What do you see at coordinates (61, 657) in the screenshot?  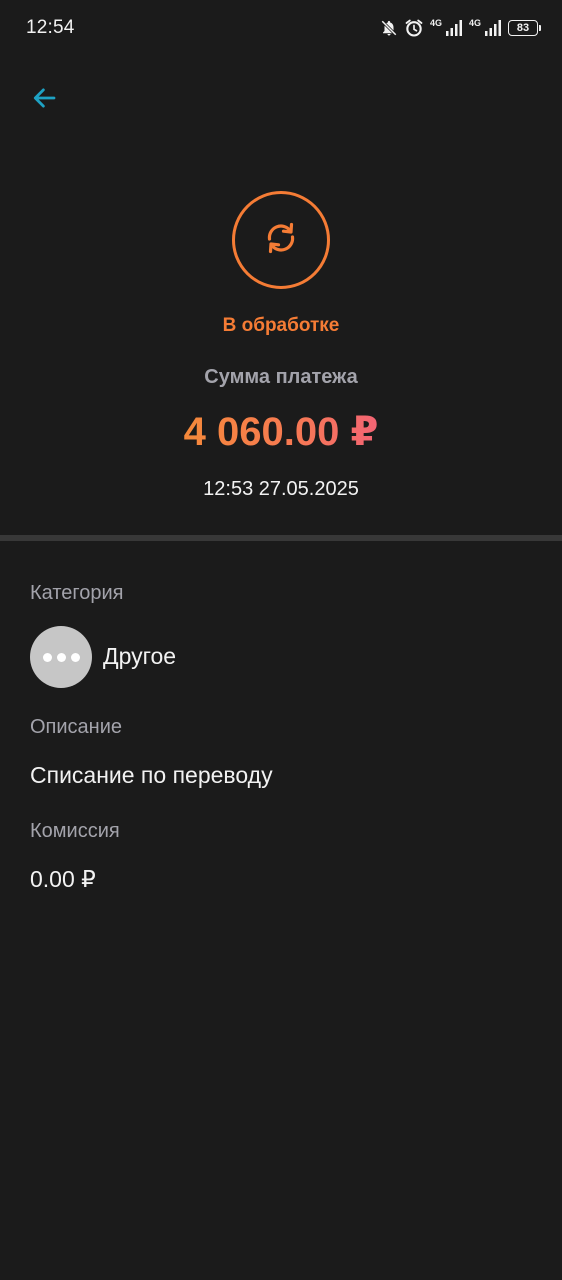 I see `more-dots-icon` at bounding box center [61, 657].